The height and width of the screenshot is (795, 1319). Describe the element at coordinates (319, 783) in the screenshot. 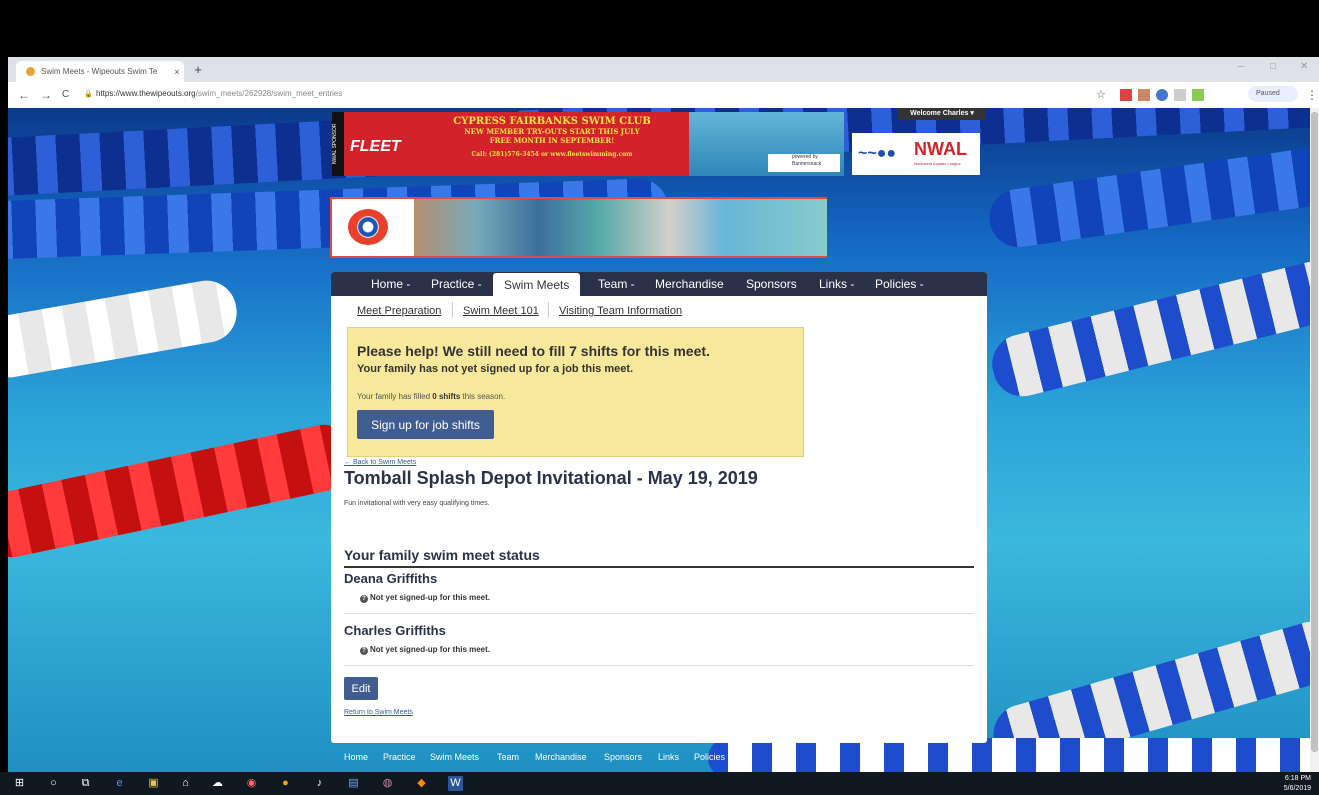

I see `music-app-icon: ♪` at that location.